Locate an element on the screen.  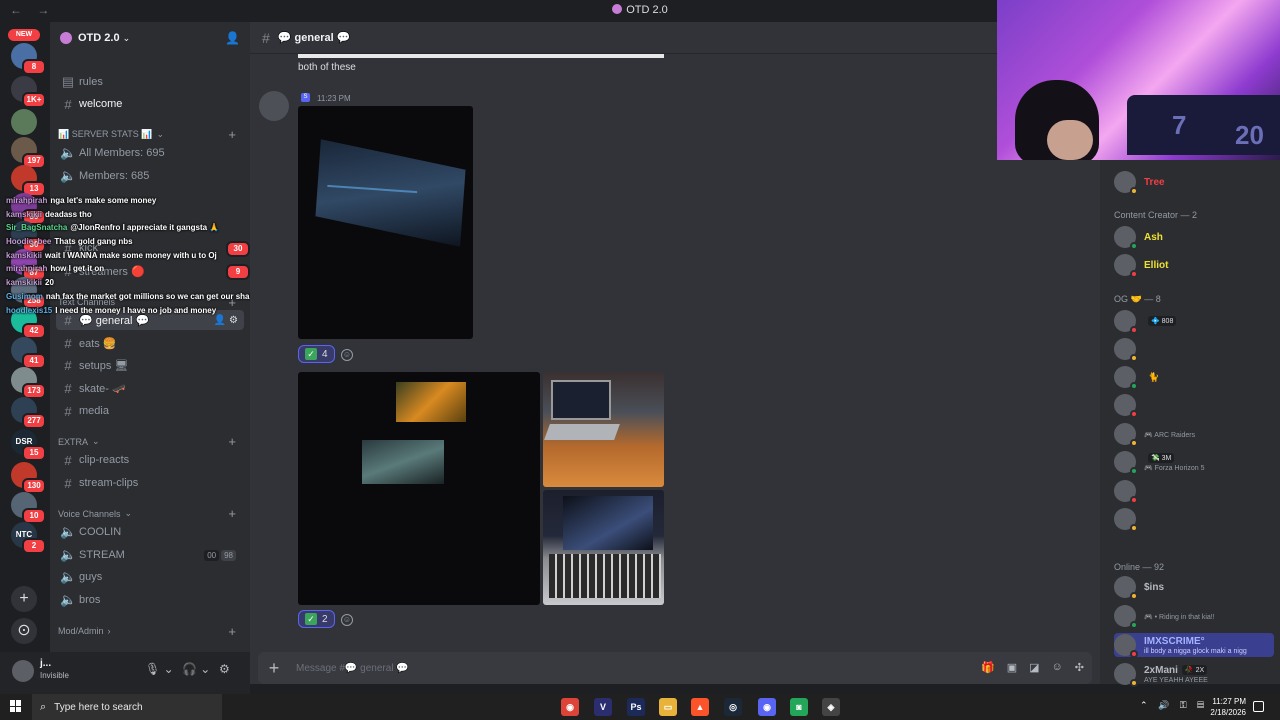
member-item: 🎮 • Riding in that kia!! is located at coordinates (1195, 616).